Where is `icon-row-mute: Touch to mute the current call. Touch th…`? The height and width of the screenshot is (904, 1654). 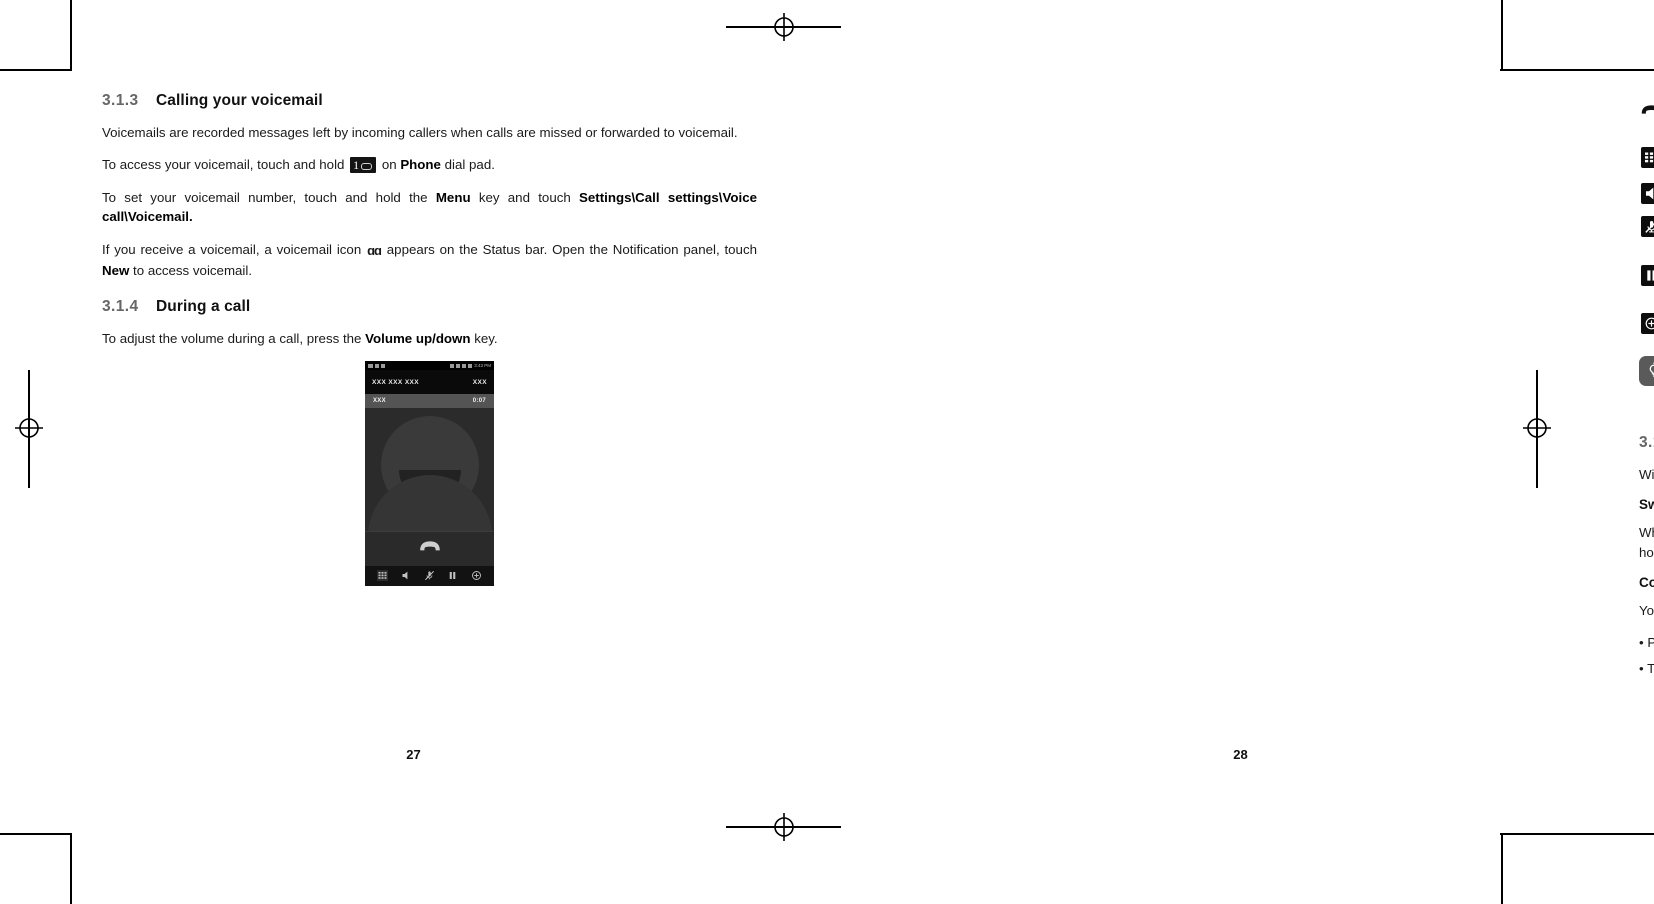
icon-row-mute: Touch to mute the current call. Touch th… is located at coordinates (1646, 226).